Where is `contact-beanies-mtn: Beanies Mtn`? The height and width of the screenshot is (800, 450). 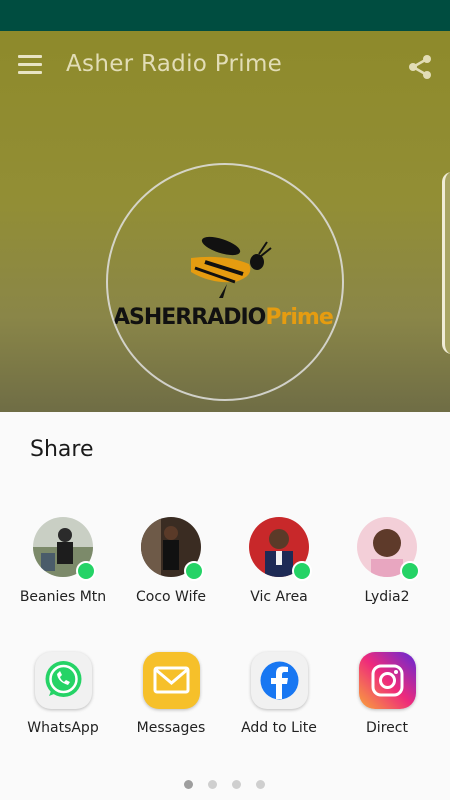
contact-beanies-mtn: Beanies Mtn is located at coordinates (63, 561).